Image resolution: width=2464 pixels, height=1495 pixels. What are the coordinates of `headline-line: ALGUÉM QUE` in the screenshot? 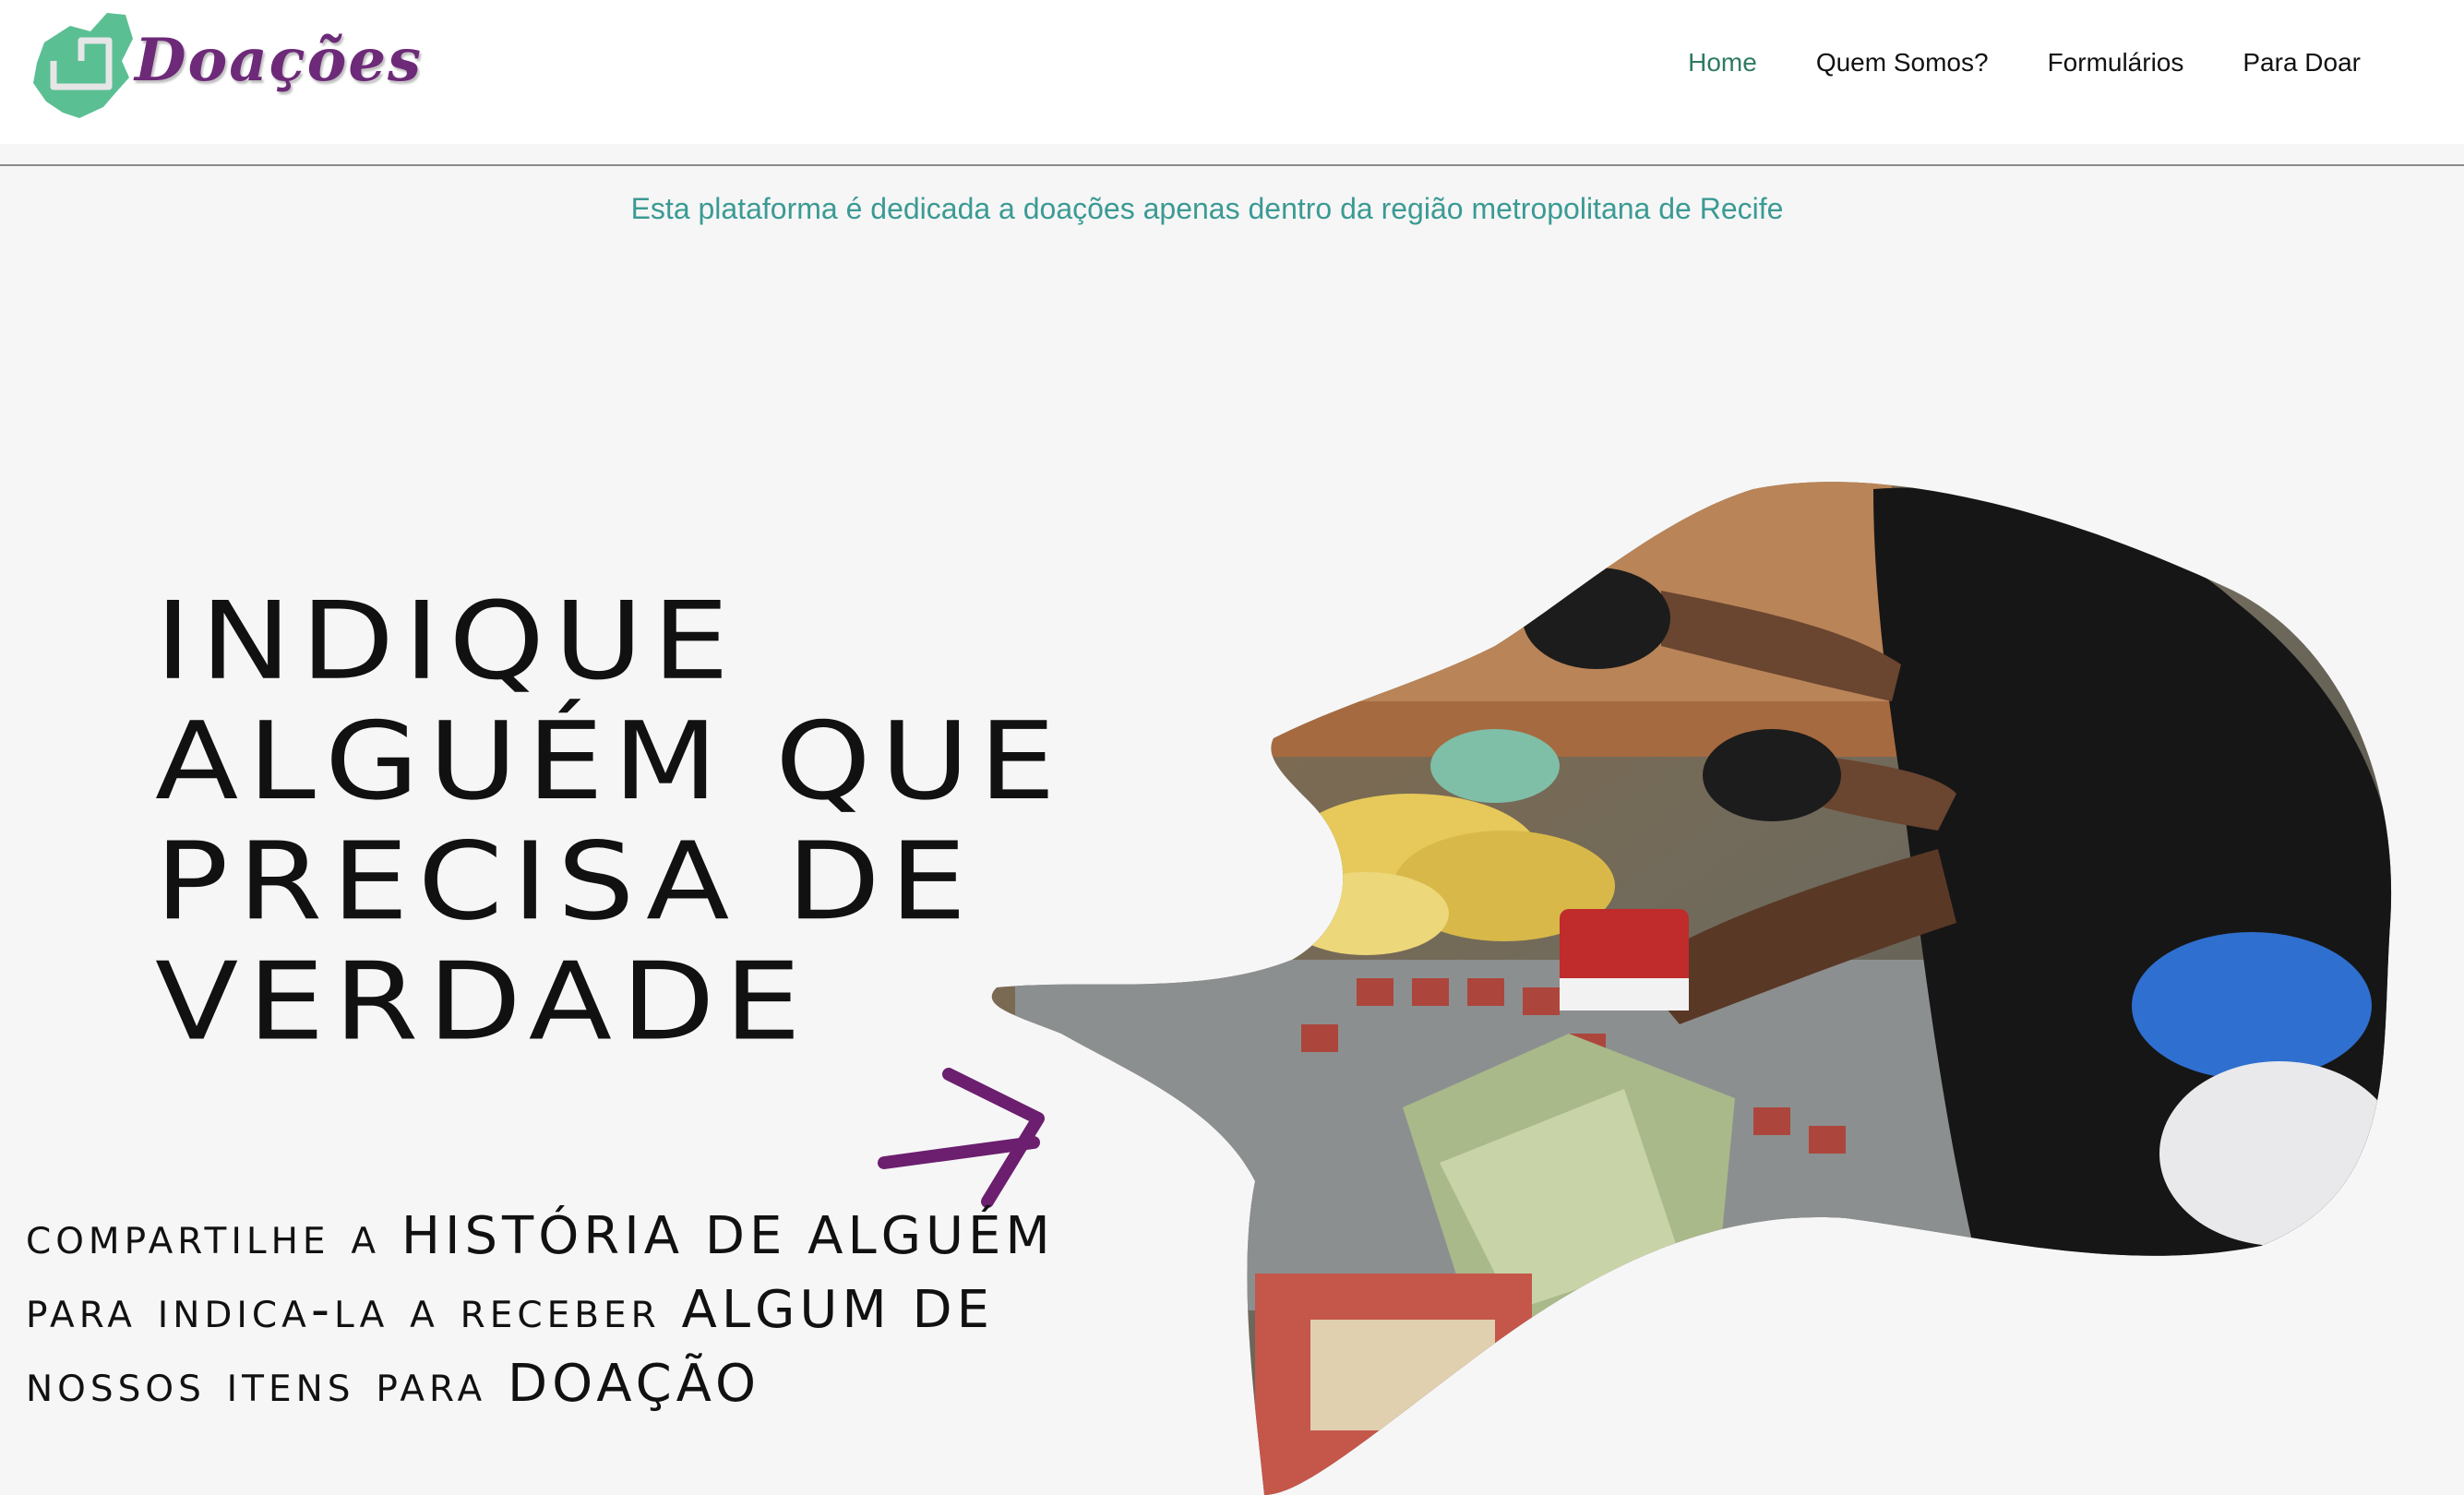 It's located at (610, 762).